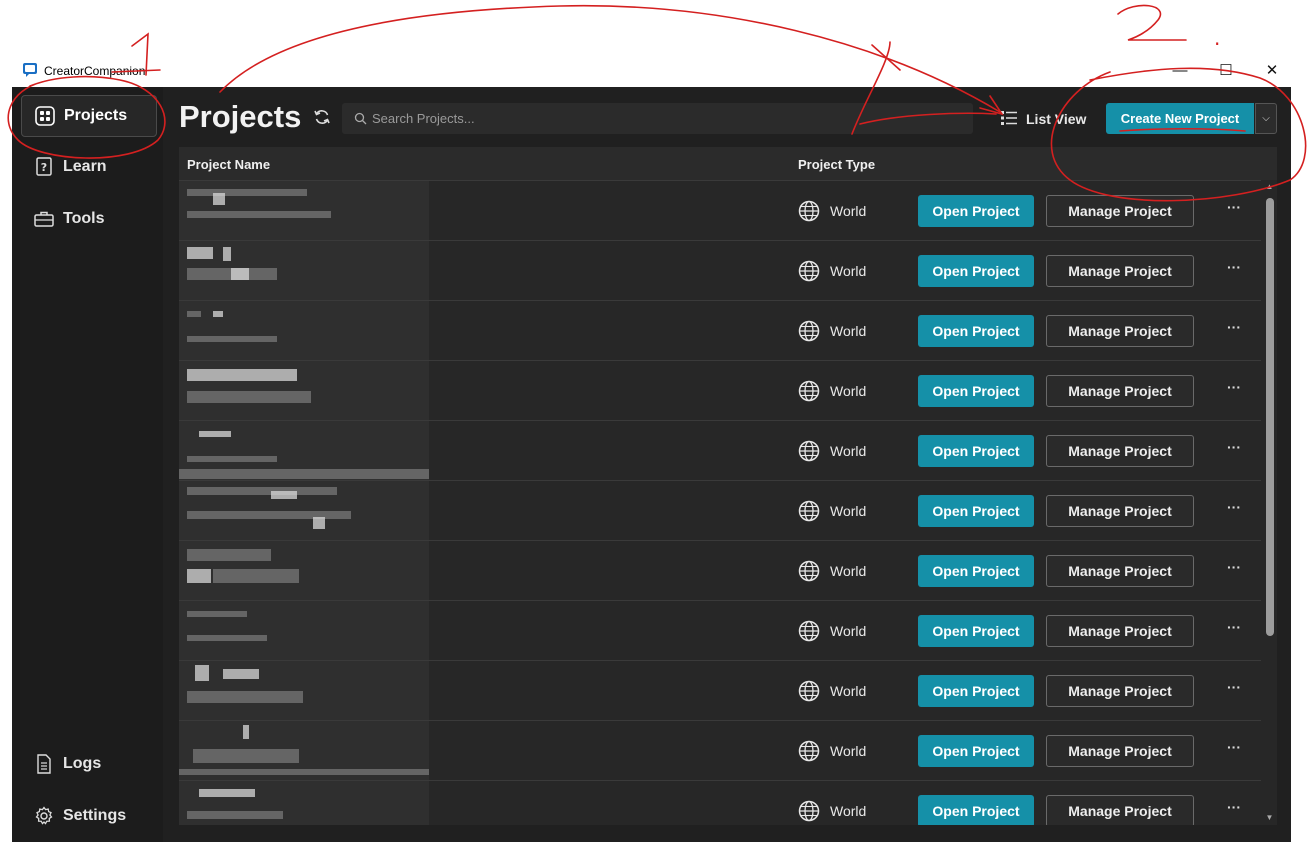  What do you see at coordinates (651, 71) in the screenshot?
I see `window-titlebar: CreatorCompanion — ☐ ✕` at bounding box center [651, 71].